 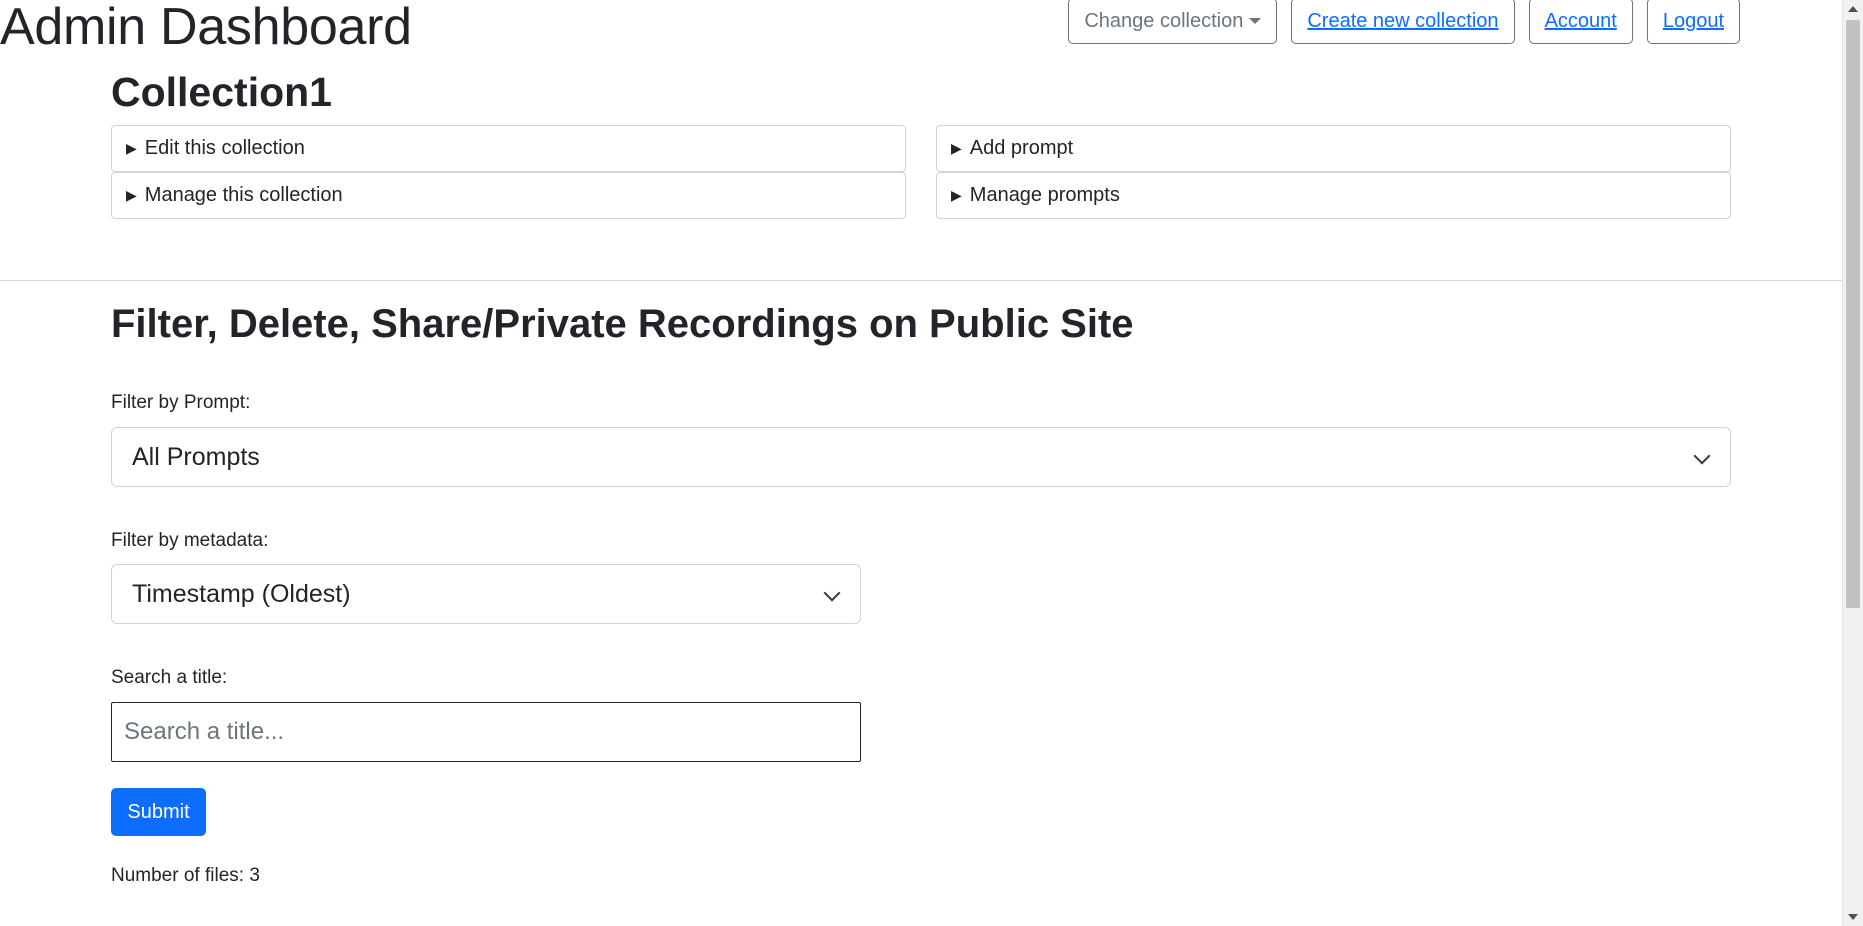 I want to click on prompt-filter-value: All Prompts, so click(x=196, y=456).